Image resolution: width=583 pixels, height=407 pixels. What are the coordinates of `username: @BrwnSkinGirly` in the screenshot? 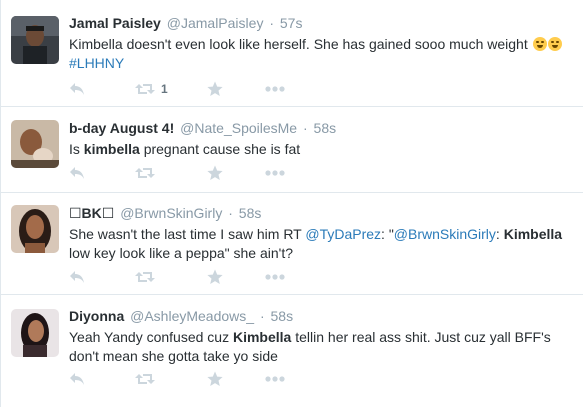 It's located at (171, 213).